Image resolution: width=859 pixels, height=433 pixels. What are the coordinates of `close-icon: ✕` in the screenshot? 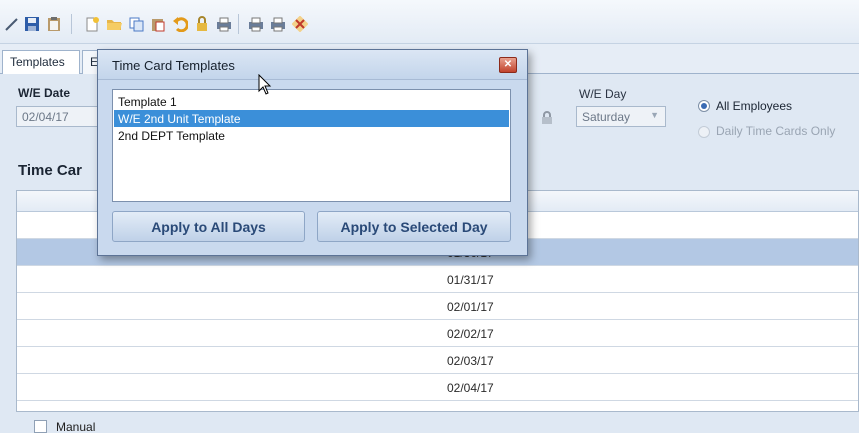 It's located at (508, 65).